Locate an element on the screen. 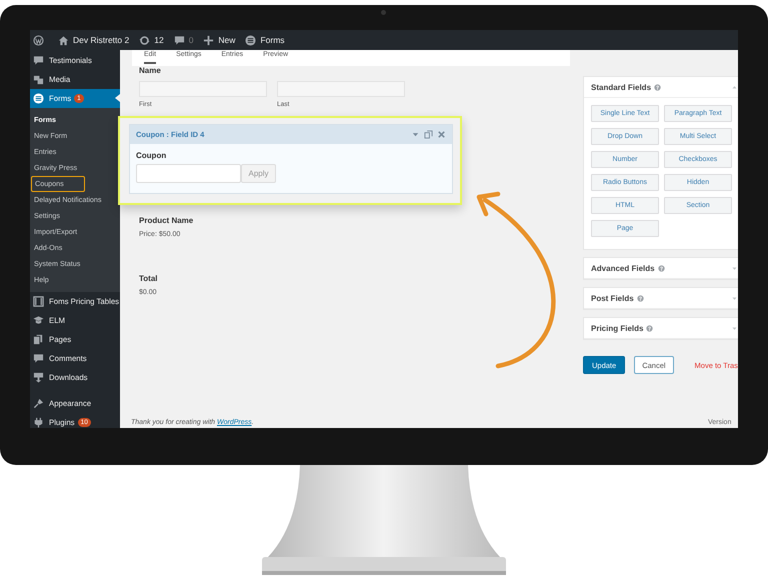  graduation-cap-icon is located at coordinates (38, 320).